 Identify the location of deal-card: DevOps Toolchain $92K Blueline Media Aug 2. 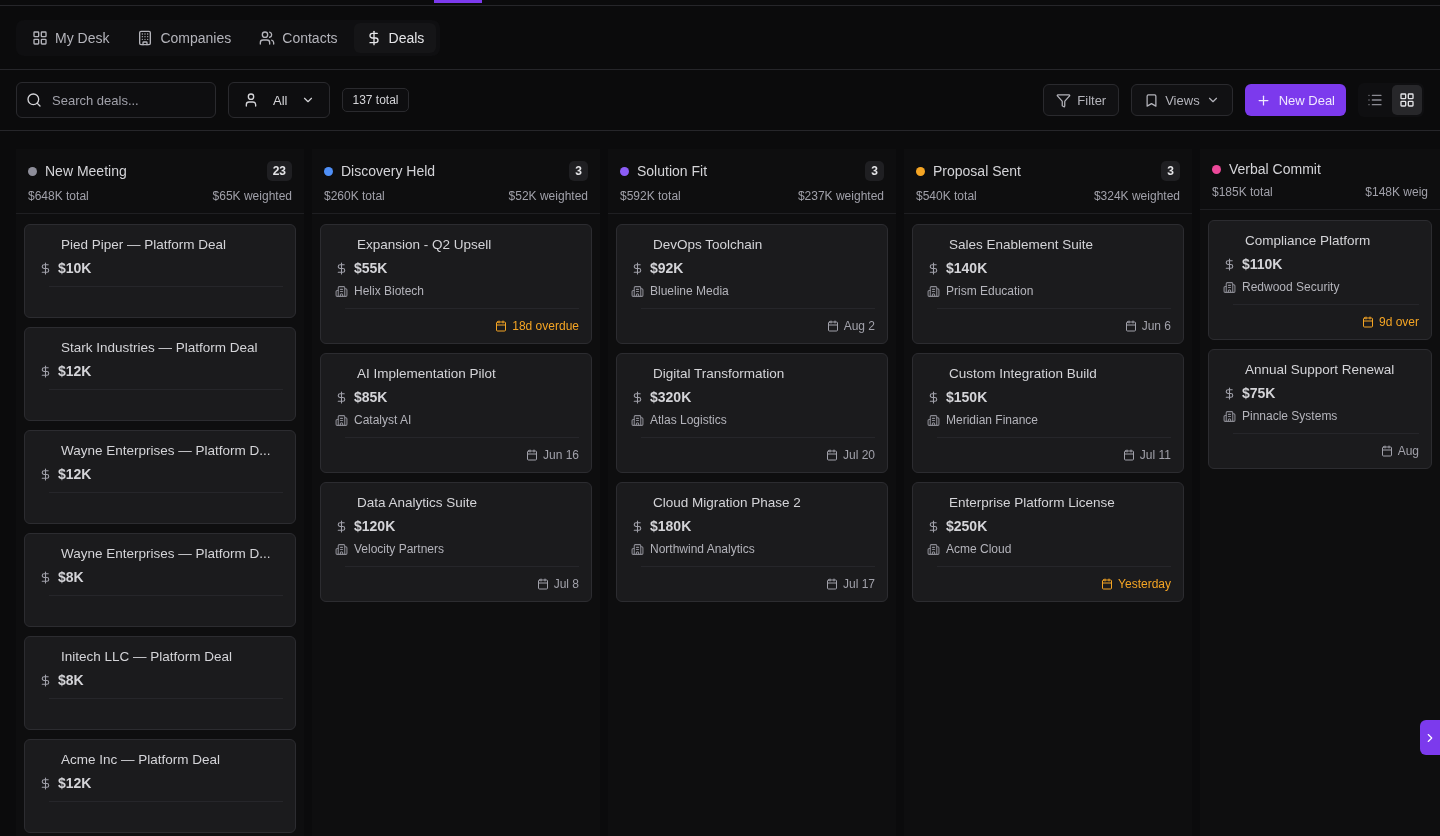
(752, 284).